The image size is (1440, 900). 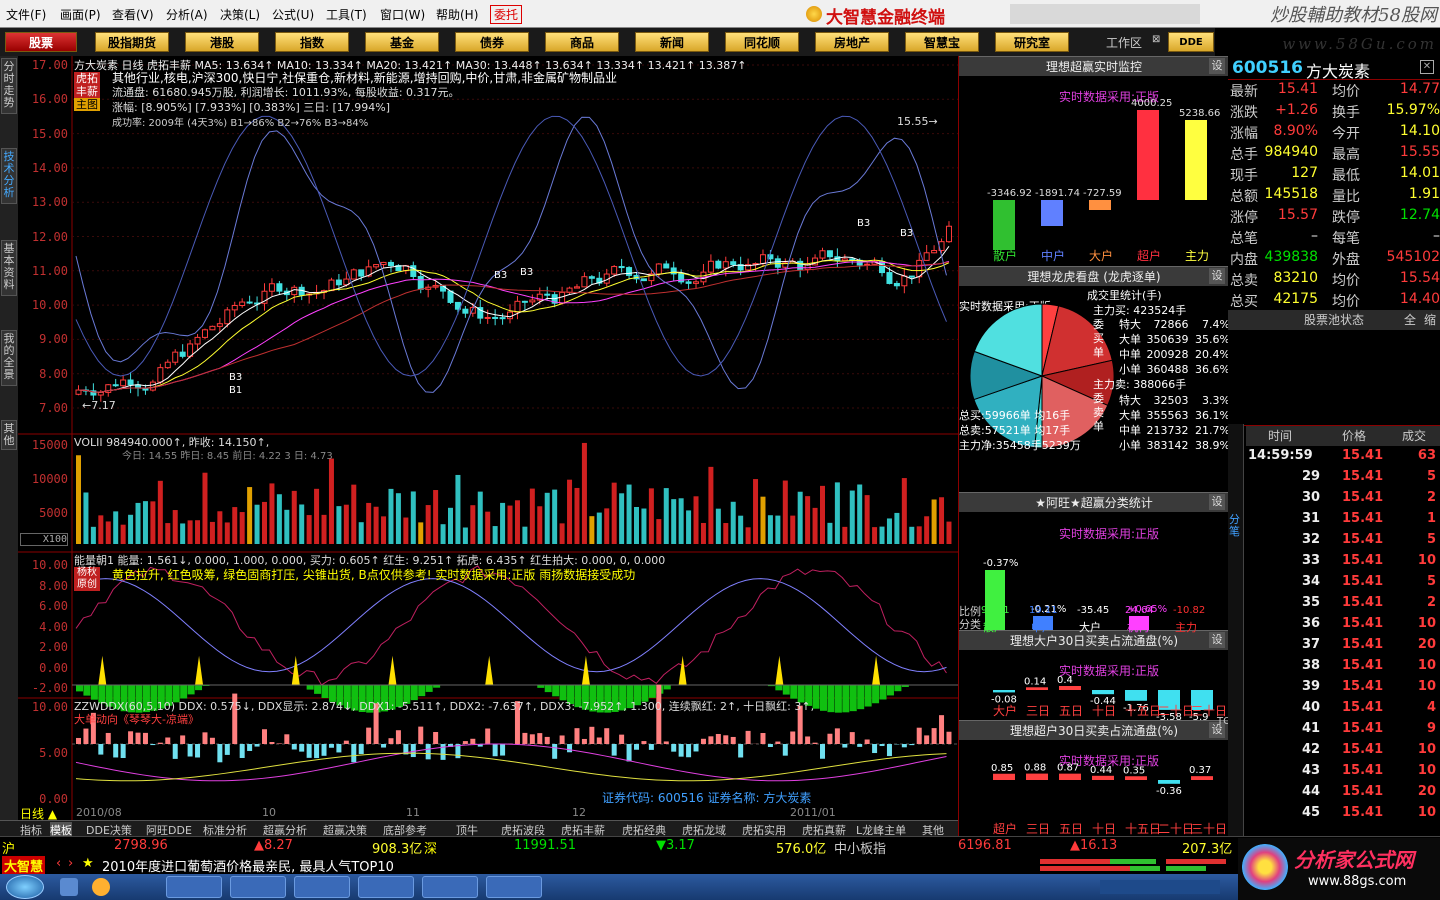 I want to click on ddx-sub: 大单动向《琴琴大-凉端》, so click(x=136, y=719).